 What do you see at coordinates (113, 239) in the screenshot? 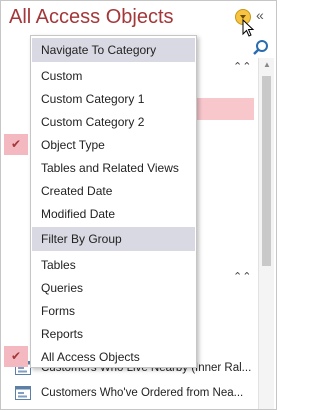
I see `menu-header-filter: Filter By Group` at bounding box center [113, 239].